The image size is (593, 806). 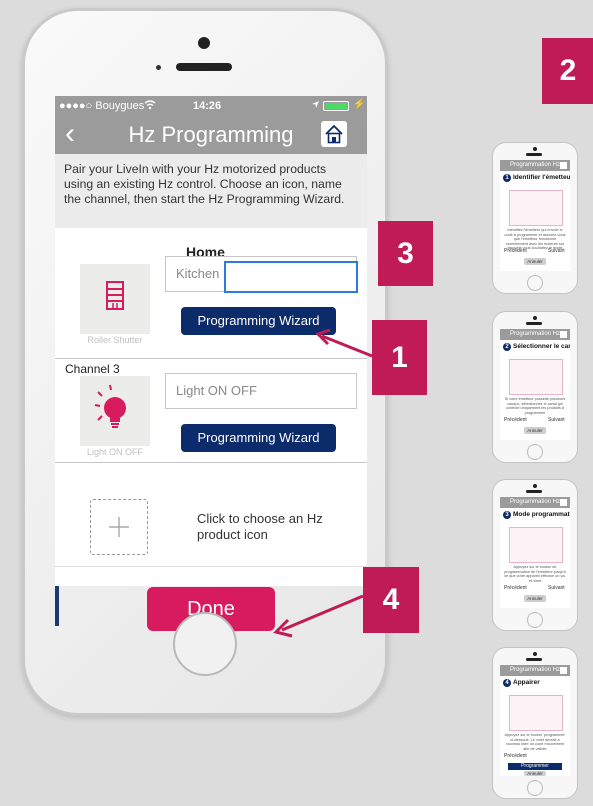 I want to click on mini-step-number: 1, so click(x=507, y=178).